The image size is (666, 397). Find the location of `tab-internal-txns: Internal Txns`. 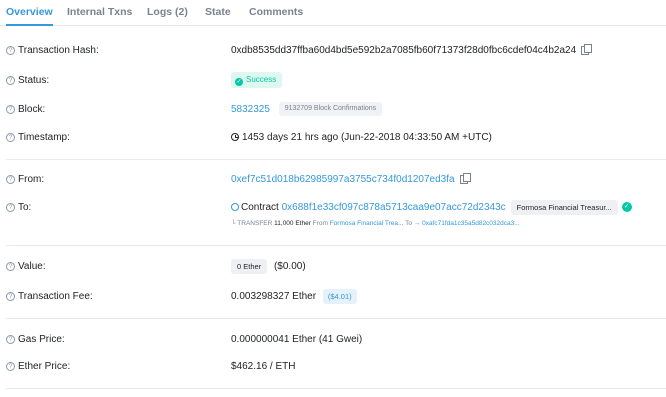

tab-internal-txns: Internal Txns is located at coordinates (99, 13).